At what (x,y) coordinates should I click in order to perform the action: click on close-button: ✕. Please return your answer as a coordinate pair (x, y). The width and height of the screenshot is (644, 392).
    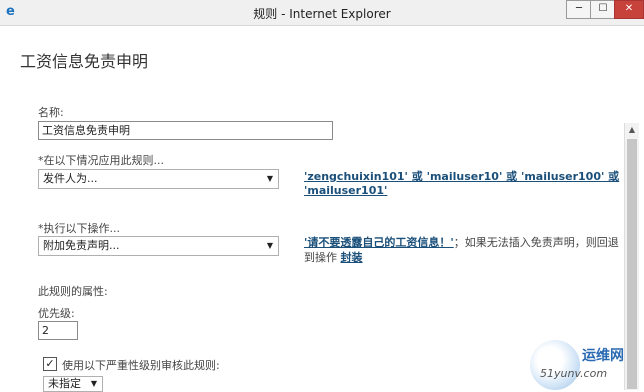
    Looking at the image, I should click on (629, 9).